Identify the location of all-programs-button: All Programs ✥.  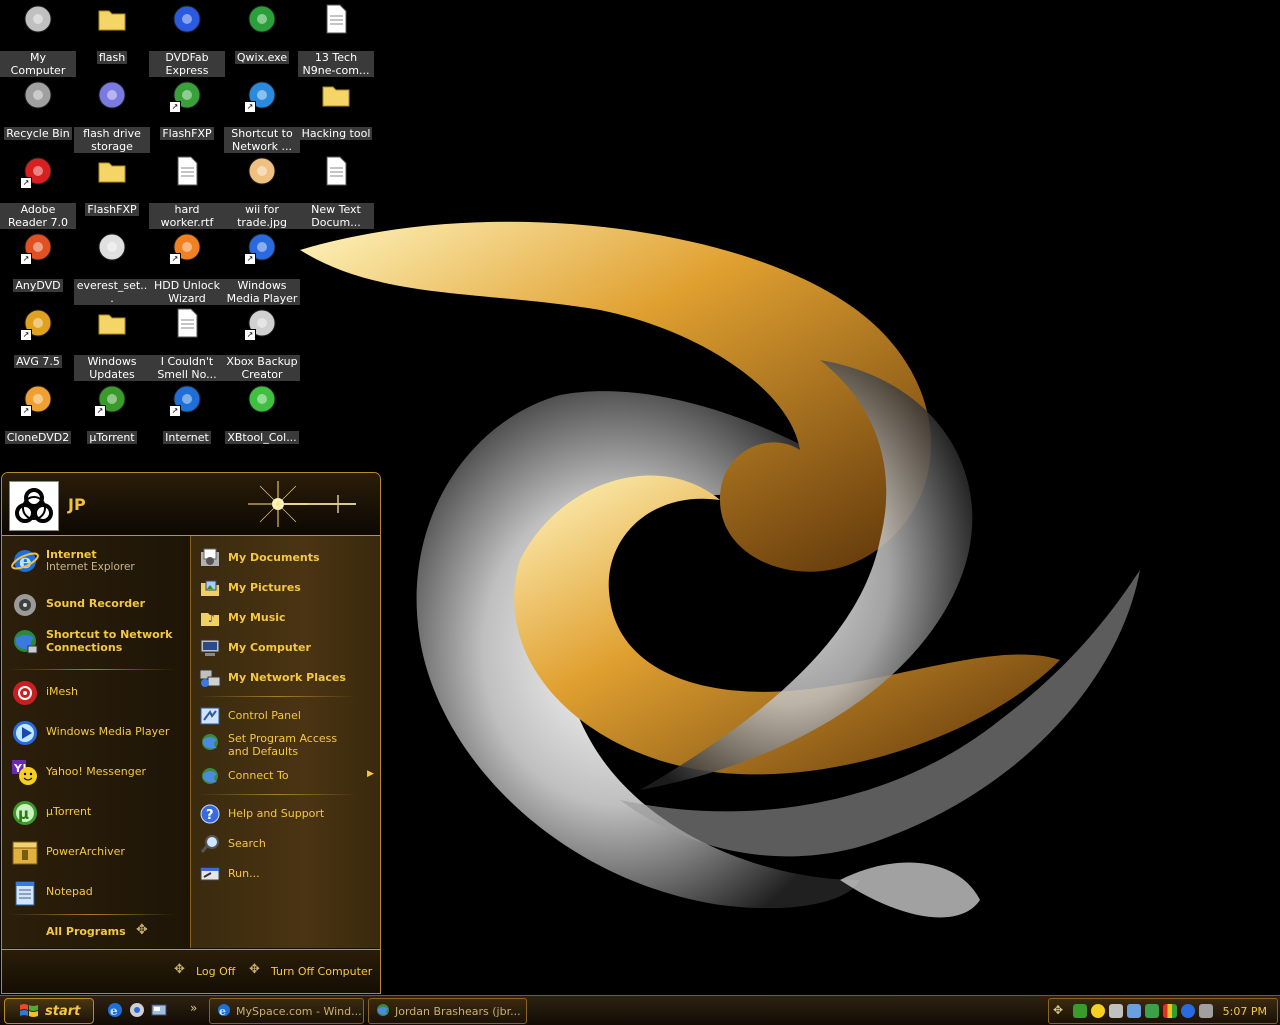
(106, 931).